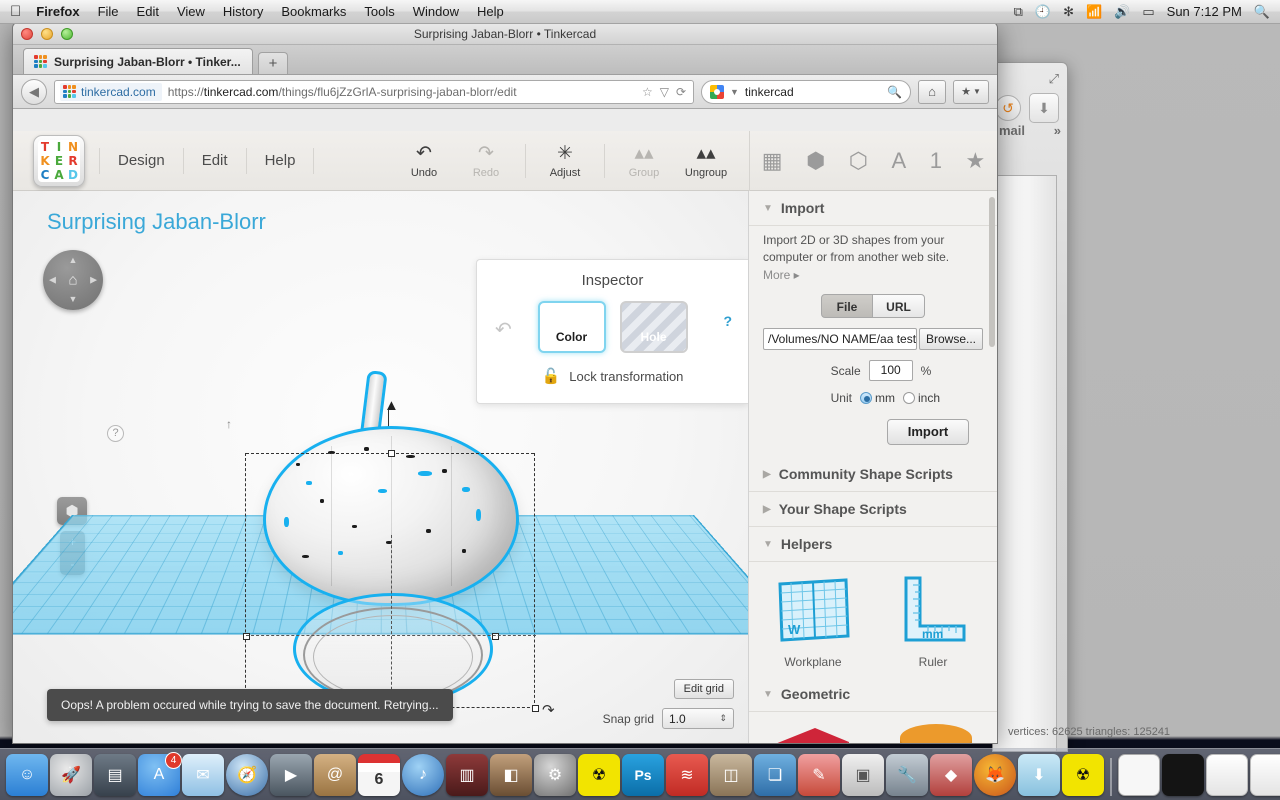 The height and width of the screenshot is (800, 1280). What do you see at coordinates (1057, 130) in the screenshot?
I see `chevron-double-right-icon: »` at bounding box center [1057, 130].